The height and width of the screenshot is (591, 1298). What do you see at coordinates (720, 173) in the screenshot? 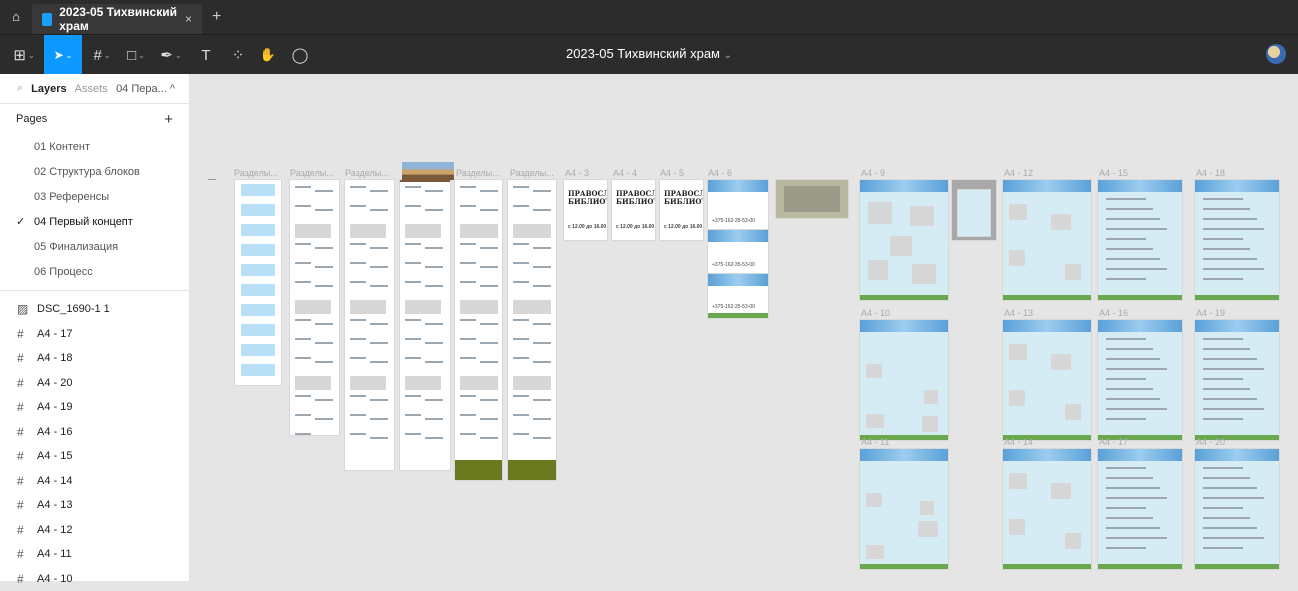
I see `frame-label: A4 - 6` at bounding box center [720, 173].